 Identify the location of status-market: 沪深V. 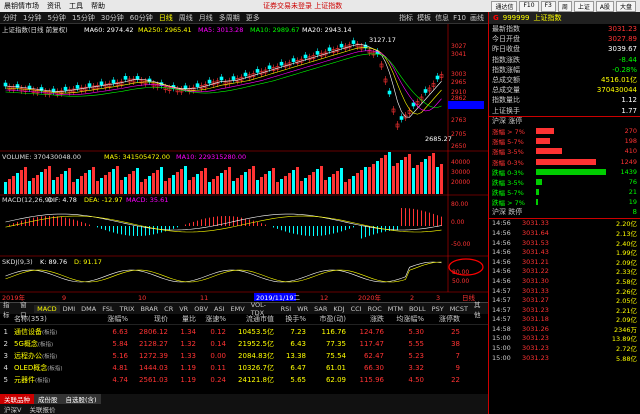
(12, 409).